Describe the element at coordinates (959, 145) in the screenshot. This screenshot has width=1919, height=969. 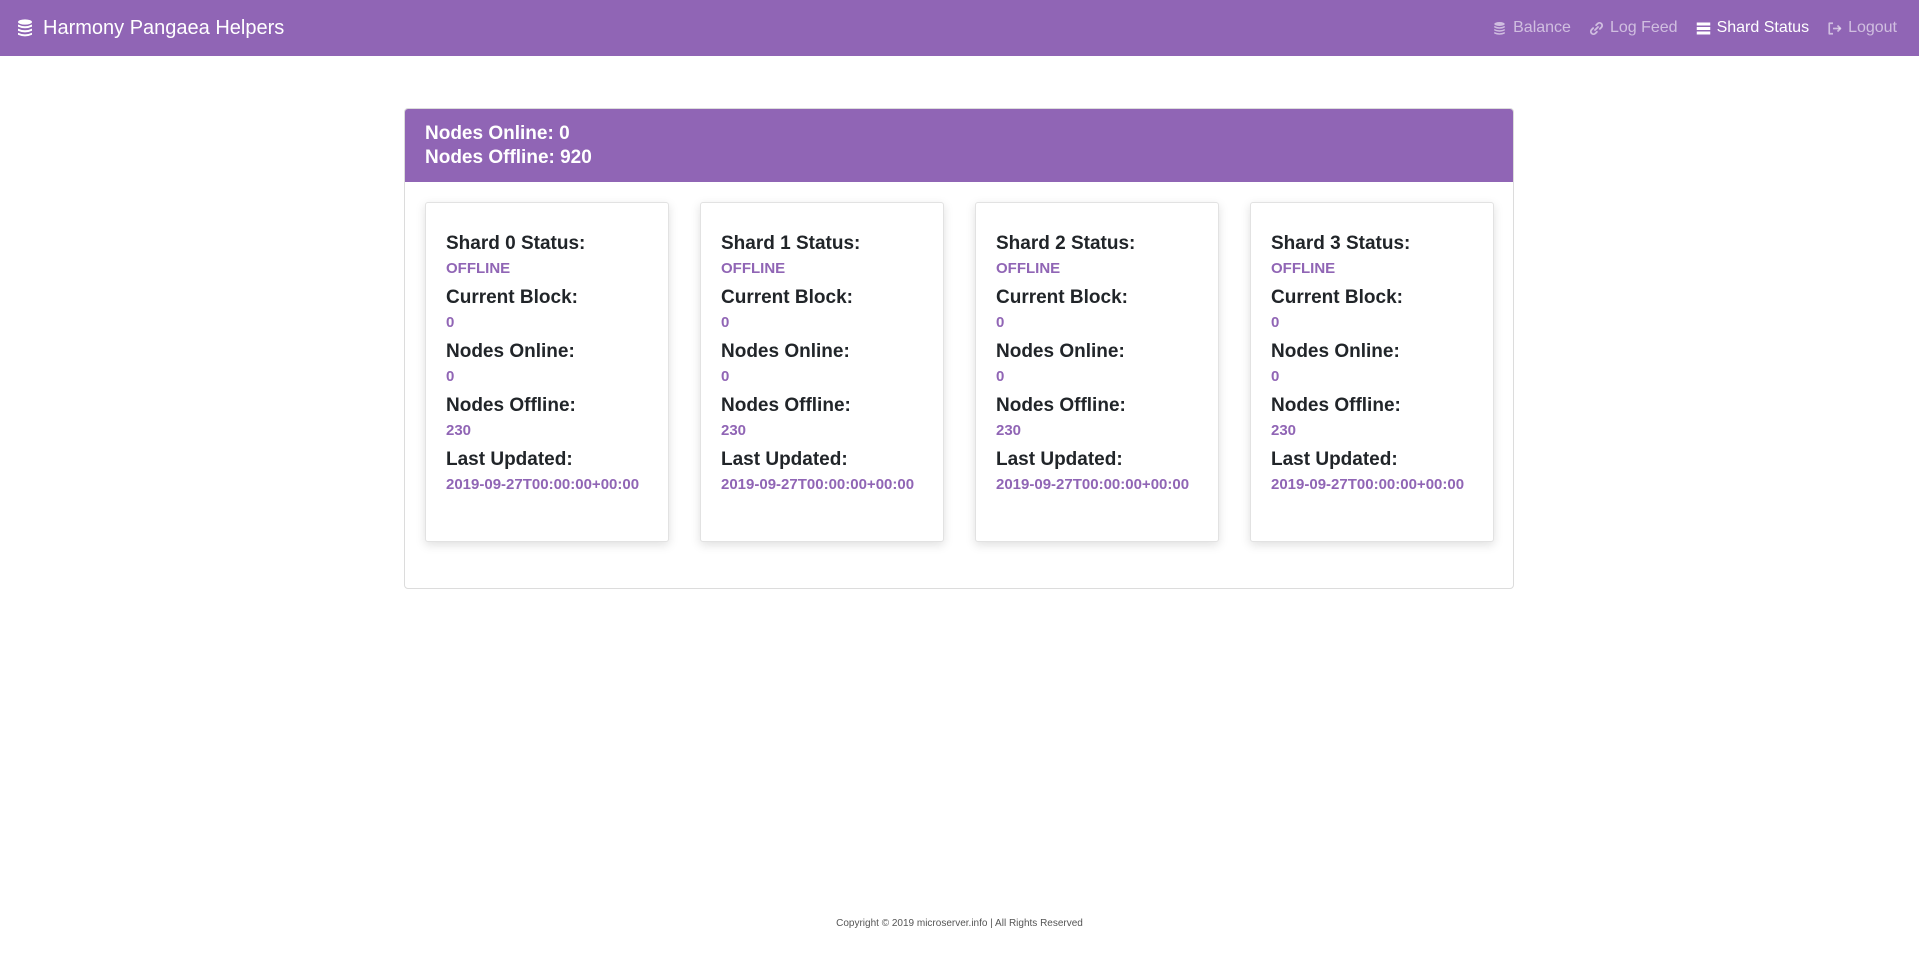
I see `nodes-summary-header: Nodes Online: 0 Nodes Offline: 920` at that location.